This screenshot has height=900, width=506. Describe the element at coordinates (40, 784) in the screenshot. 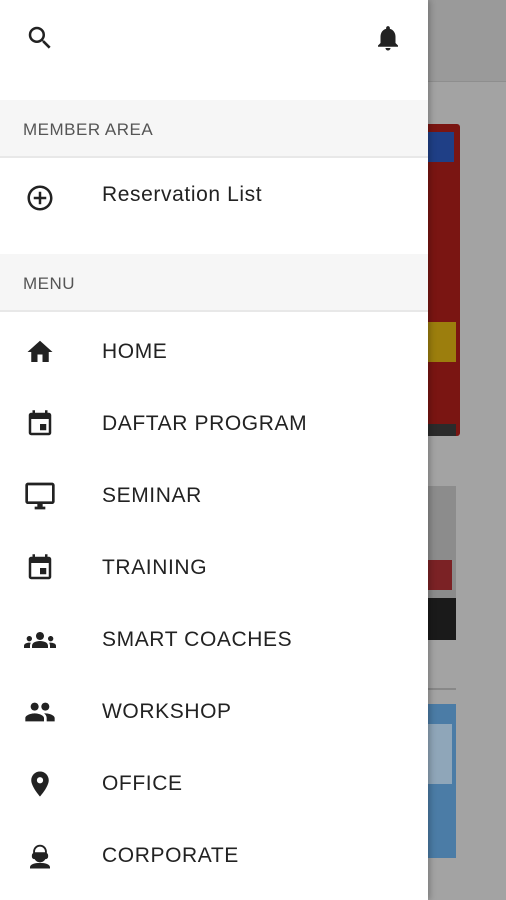

I see `location-pin-icon` at that location.